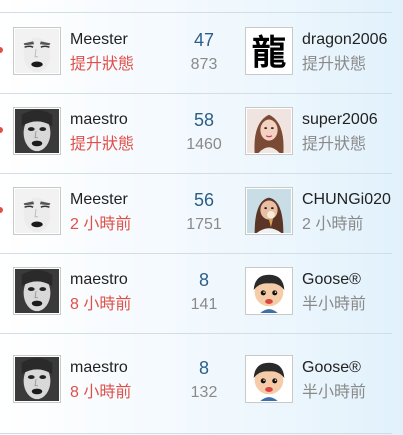  Describe the element at coordinates (204, 392) in the screenshot. I see `view-count: 132` at that location.